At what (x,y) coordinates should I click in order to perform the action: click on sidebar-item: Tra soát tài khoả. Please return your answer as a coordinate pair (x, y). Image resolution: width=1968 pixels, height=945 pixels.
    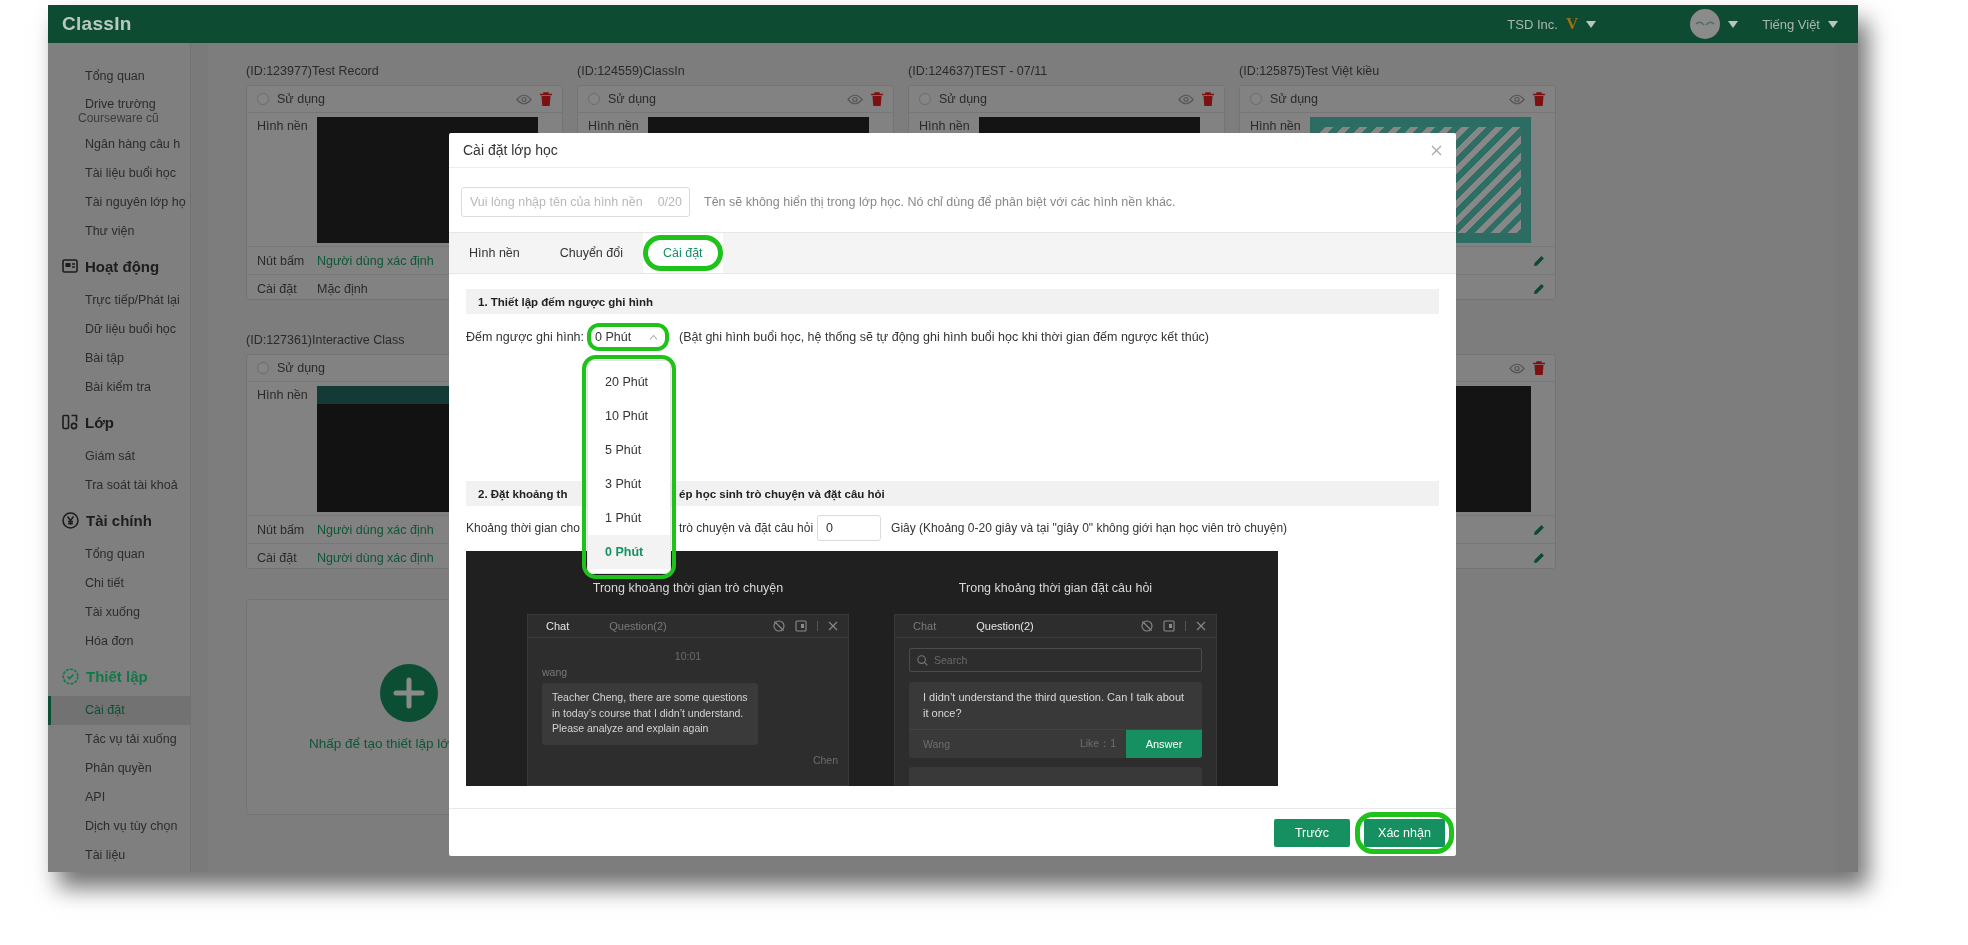
    Looking at the image, I should click on (119, 485).